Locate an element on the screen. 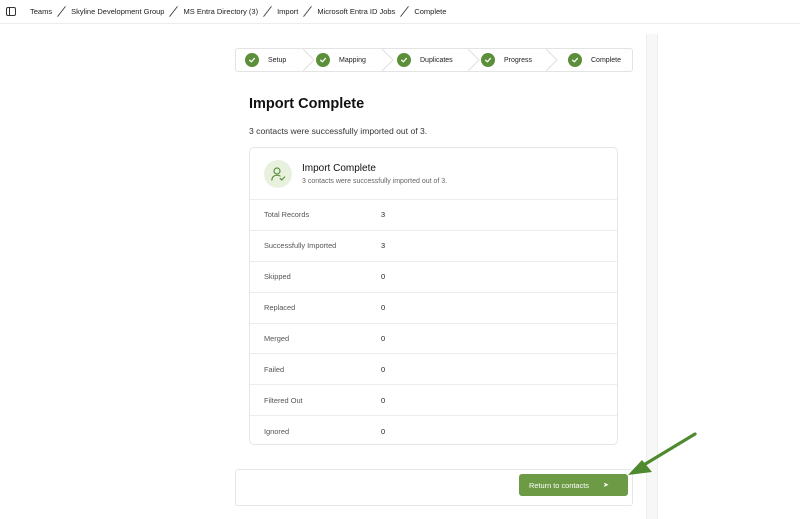  card-title: Import Complete is located at coordinates (339, 168).